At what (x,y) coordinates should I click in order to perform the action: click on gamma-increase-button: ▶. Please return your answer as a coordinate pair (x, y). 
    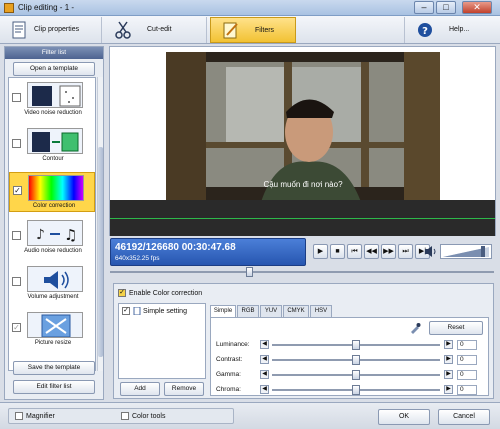
    Looking at the image, I should click on (448, 374).